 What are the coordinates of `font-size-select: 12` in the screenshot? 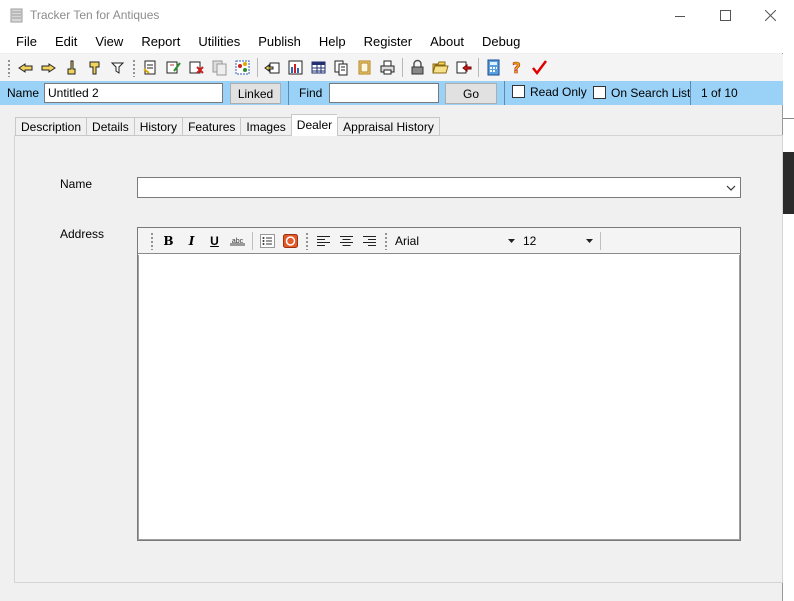 It's located at (558, 241).